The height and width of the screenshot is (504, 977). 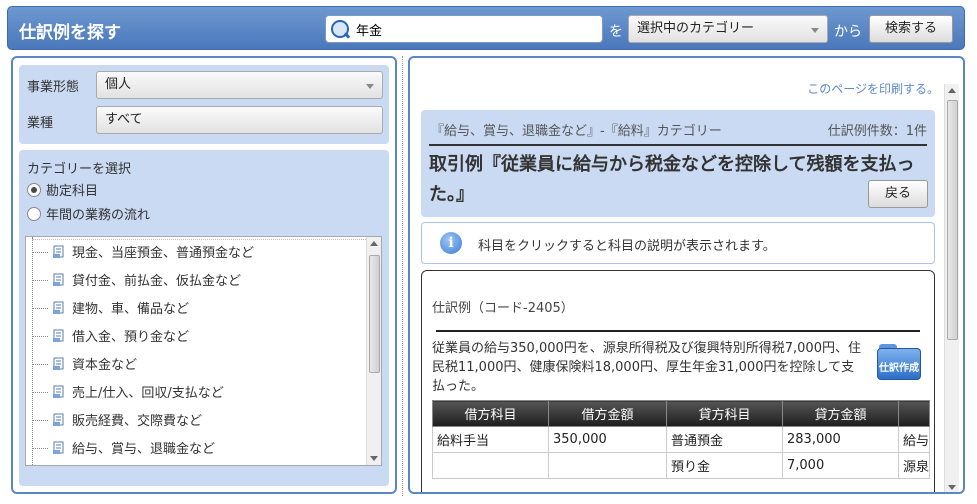 I want to click on search-header-bar: 仕訳例を探す を 選択中のカテゴリー から 検索する, so click(x=486, y=28).